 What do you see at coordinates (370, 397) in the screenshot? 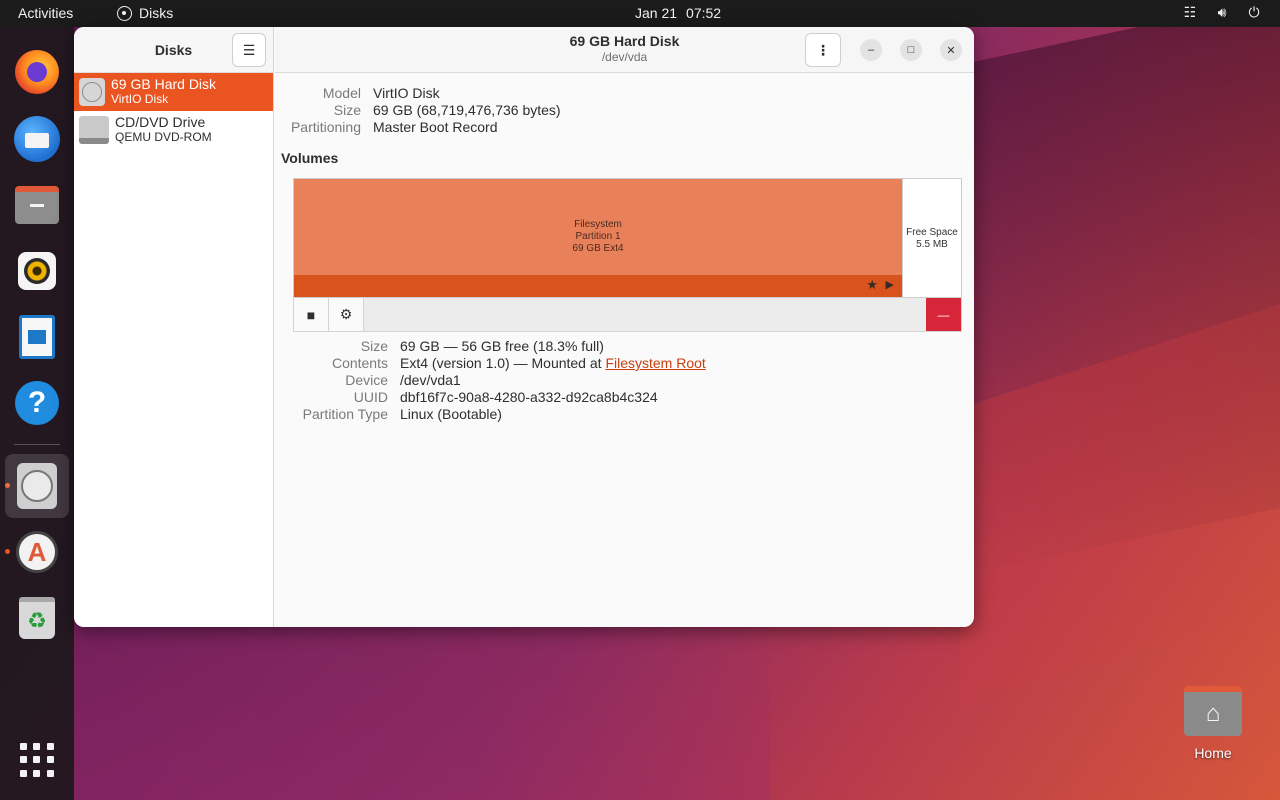
I see `uuid-label: UUID` at bounding box center [370, 397].